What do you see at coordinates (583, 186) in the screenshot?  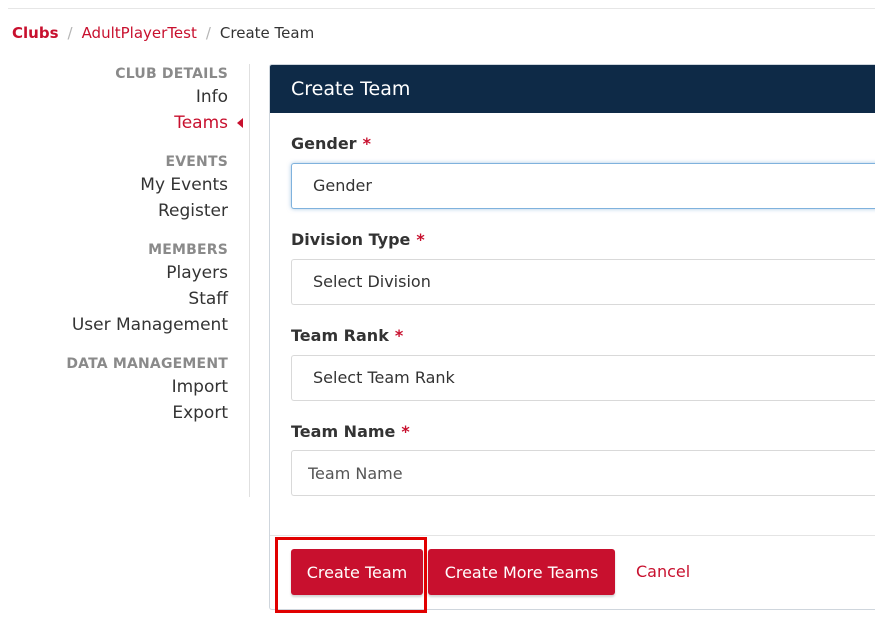 I see `gender-select: Gender` at bounding box center [583, 186].